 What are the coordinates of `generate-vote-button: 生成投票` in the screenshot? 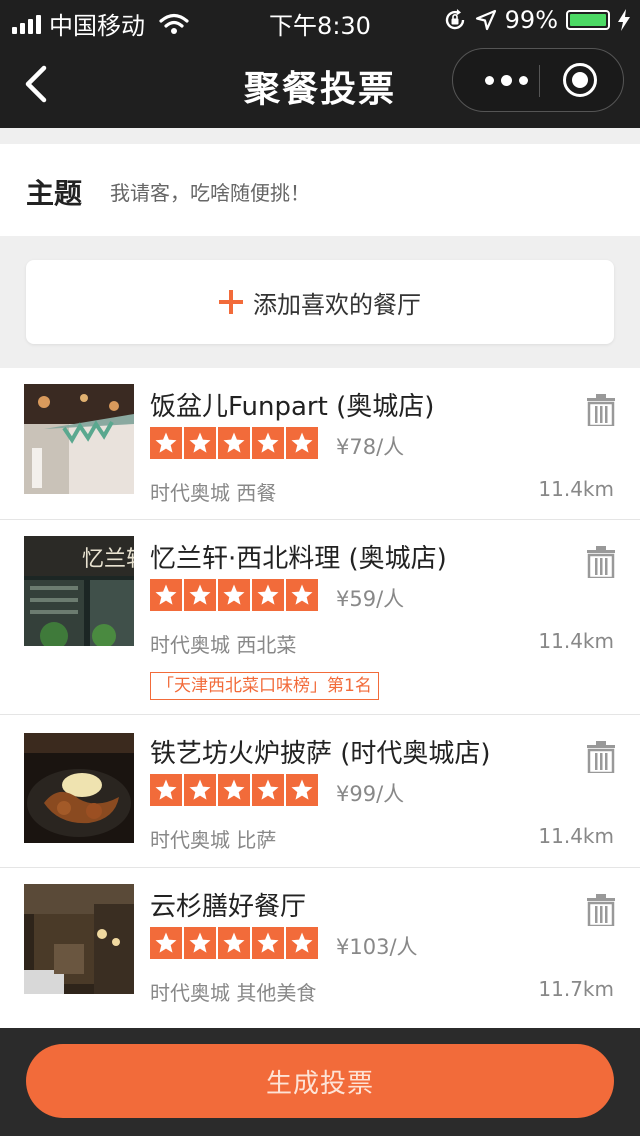 It's located at (320, 1081).